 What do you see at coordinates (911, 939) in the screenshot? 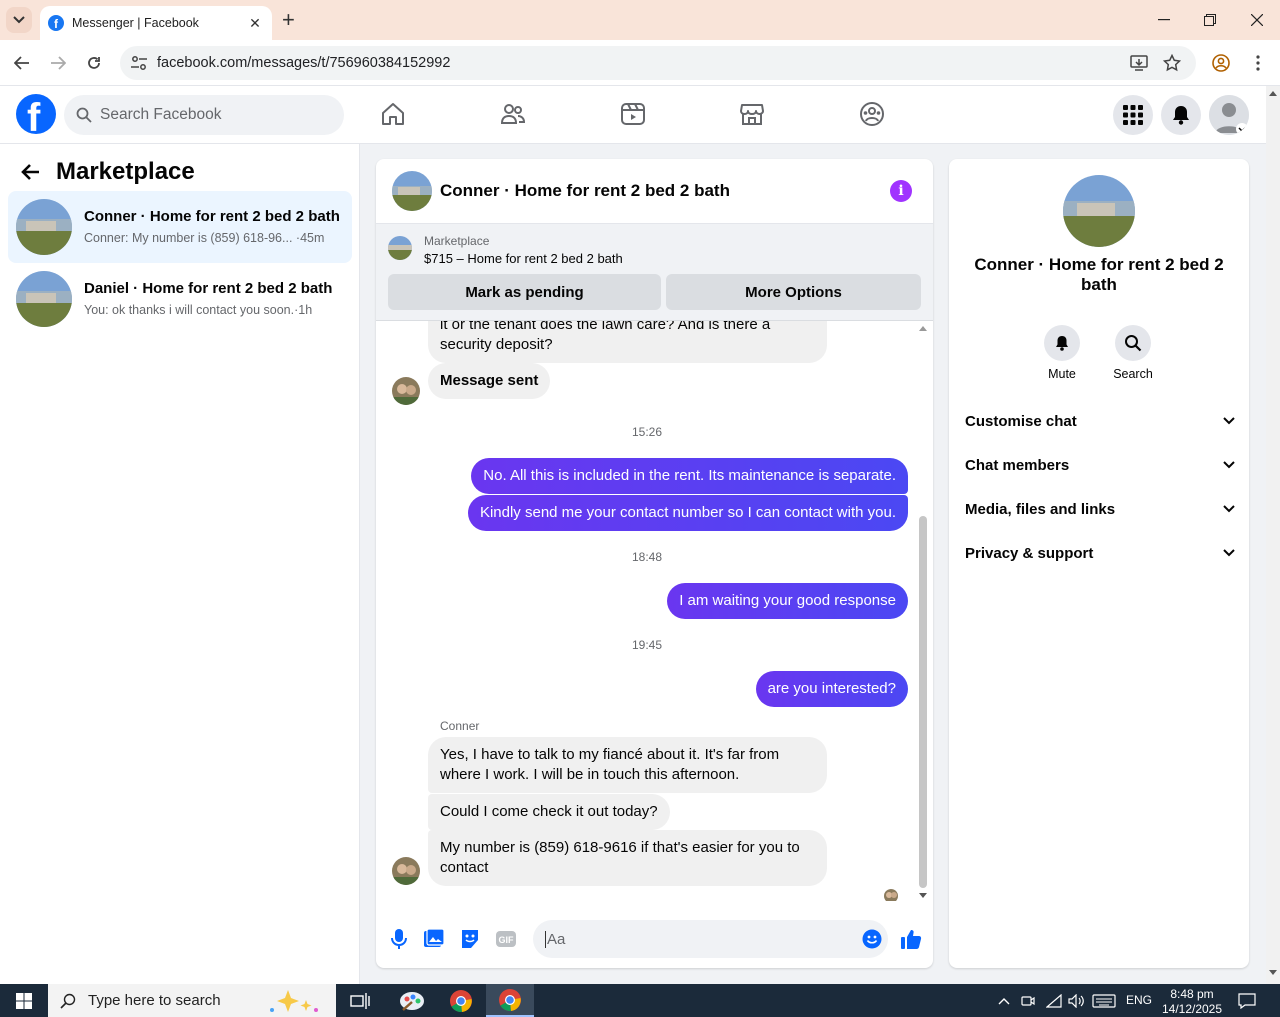
I see `thumbs-up-icon` at bounding box center [911, 939].